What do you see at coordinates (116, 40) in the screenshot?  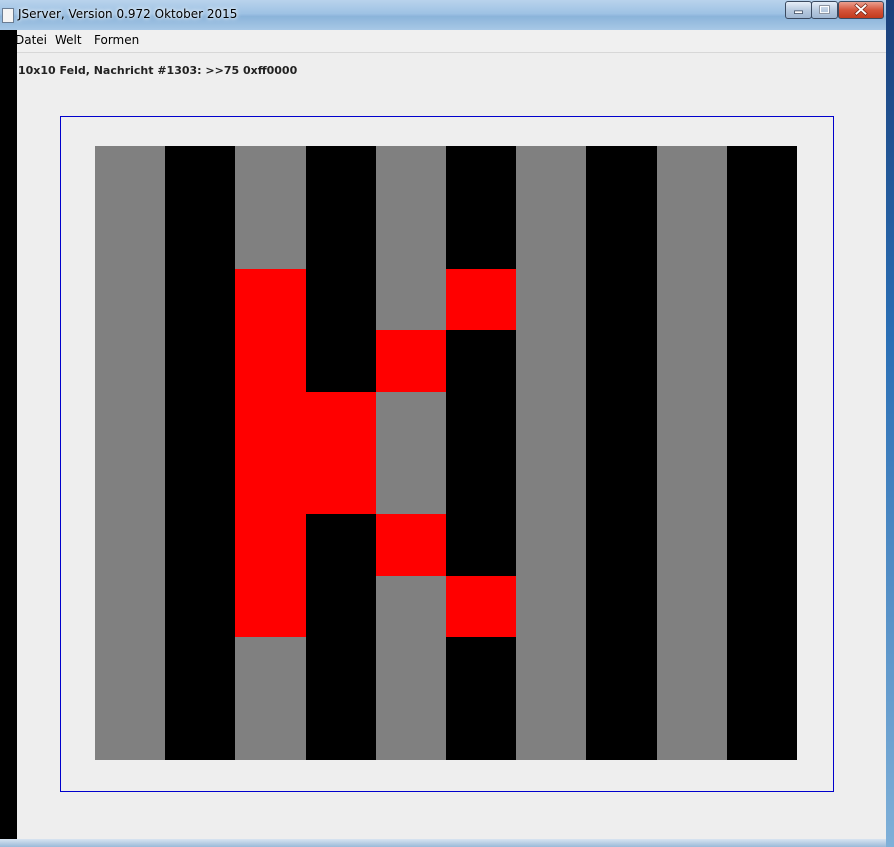 I see `menu-formen: Formen` at bounding box center [116, 40].